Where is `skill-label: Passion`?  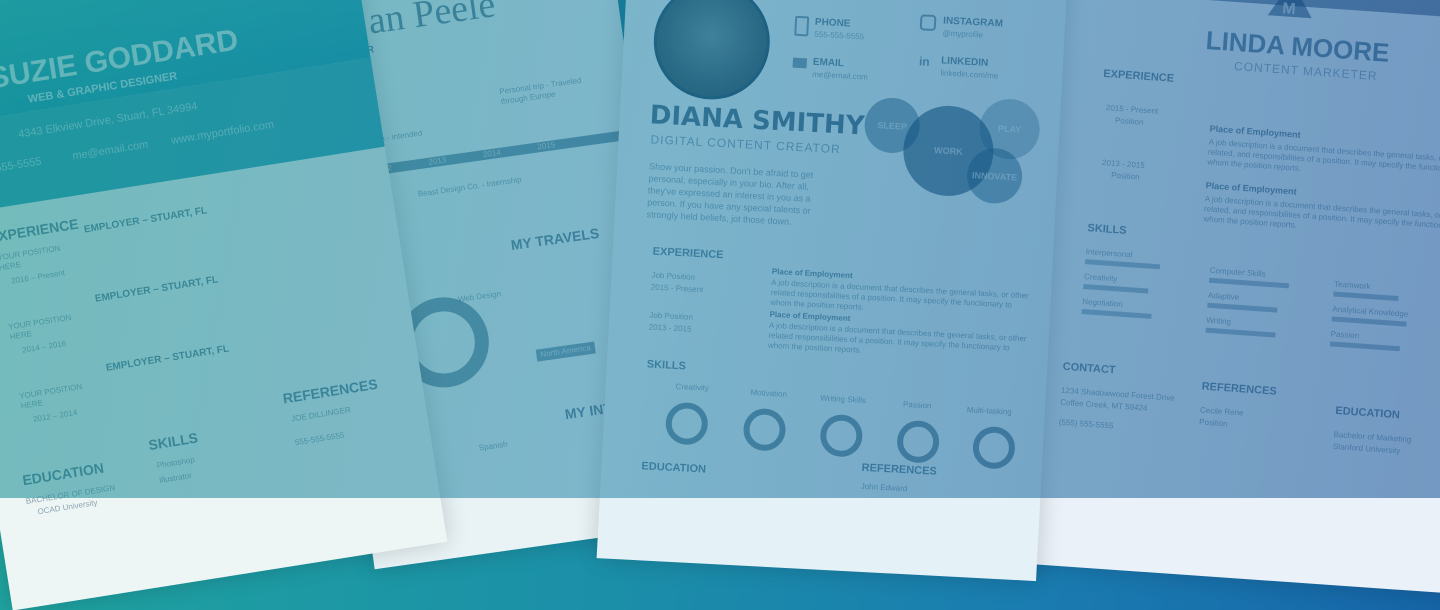
skill-label: Passion is located at coordinates (917, 405).